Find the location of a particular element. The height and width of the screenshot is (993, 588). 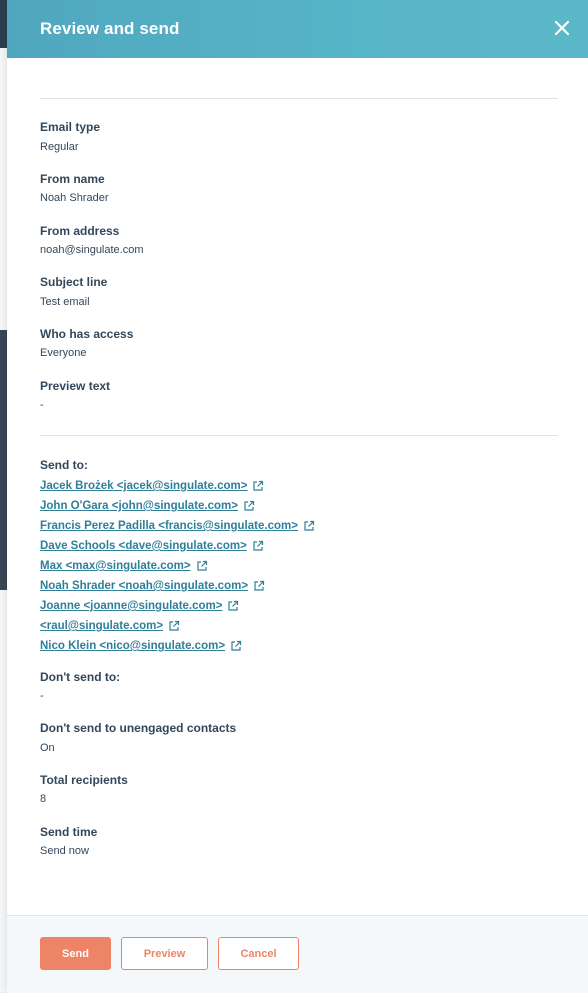

recipient-link: Max <max@singulate.com> is located at coordinates (115, 566).